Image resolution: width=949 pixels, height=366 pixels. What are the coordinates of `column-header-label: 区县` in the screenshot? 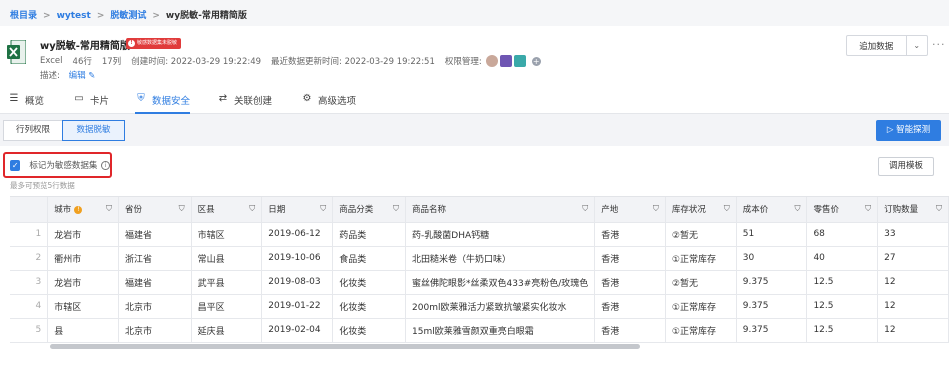 It's located at (206, 210).